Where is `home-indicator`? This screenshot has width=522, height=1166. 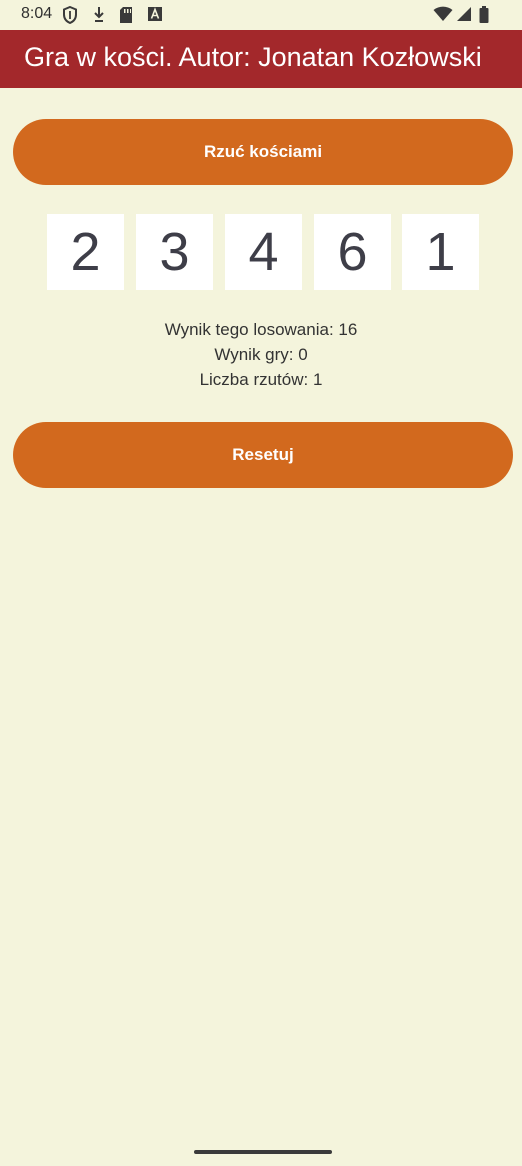
home-indicator is located at coordinates (263, 1152).